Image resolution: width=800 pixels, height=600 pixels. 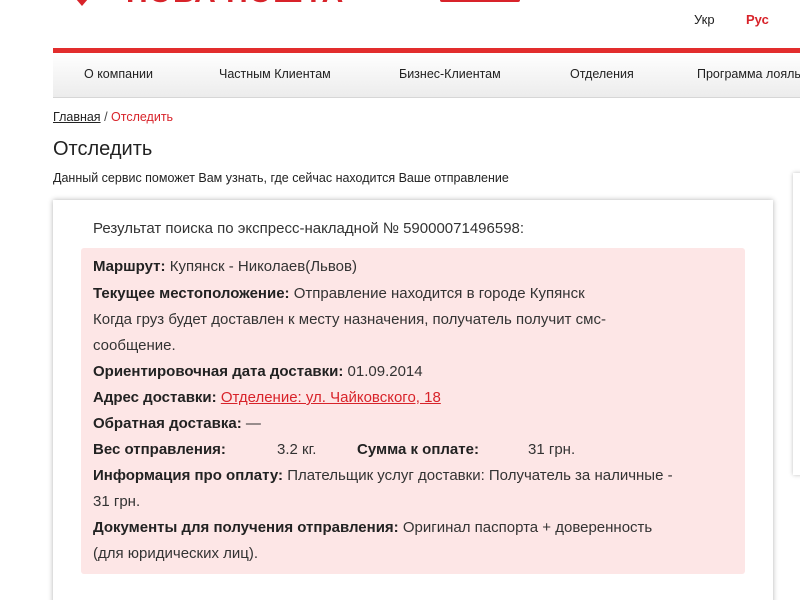 What do you see at coordinates (134, 345) in the screenshot?
I see `sms-note-line2: сообщение.` at bounding box center [134, 345].